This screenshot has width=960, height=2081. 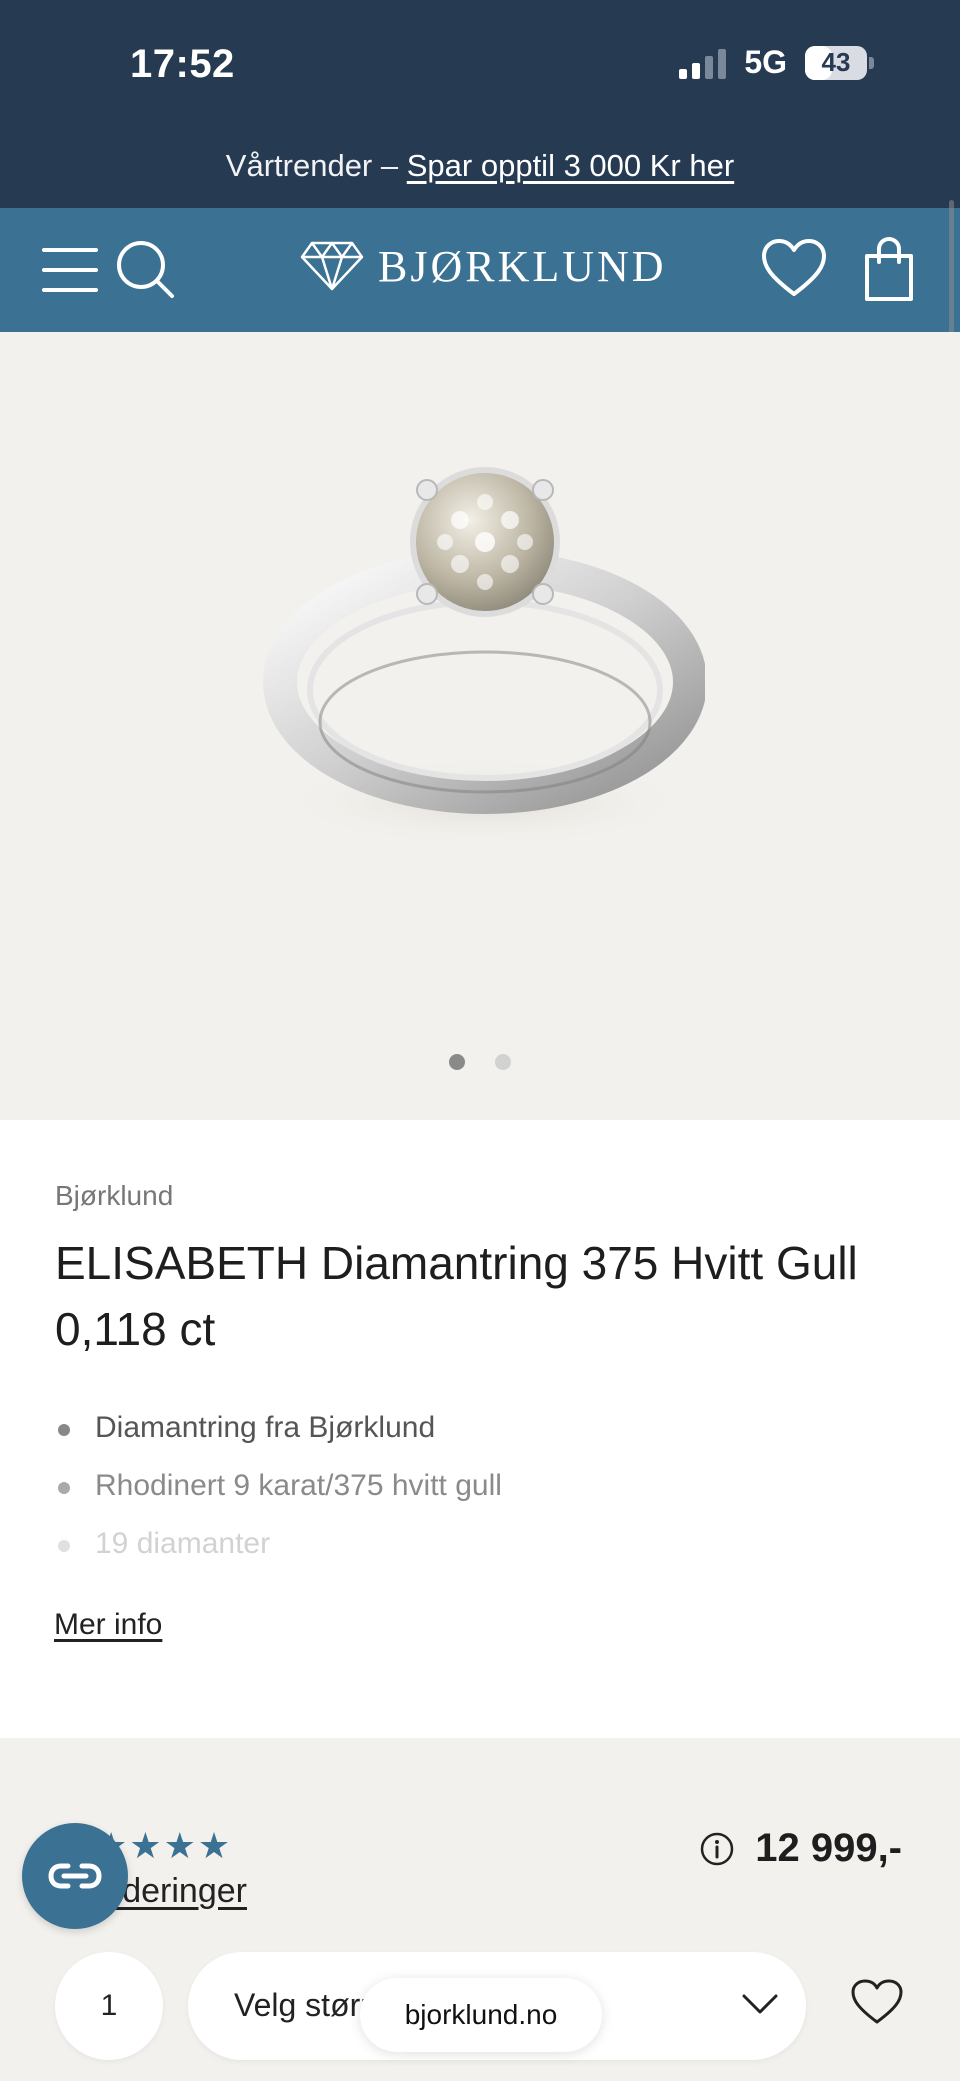 I want to click on chevron-down-icon, so click(x=760, y=2004).